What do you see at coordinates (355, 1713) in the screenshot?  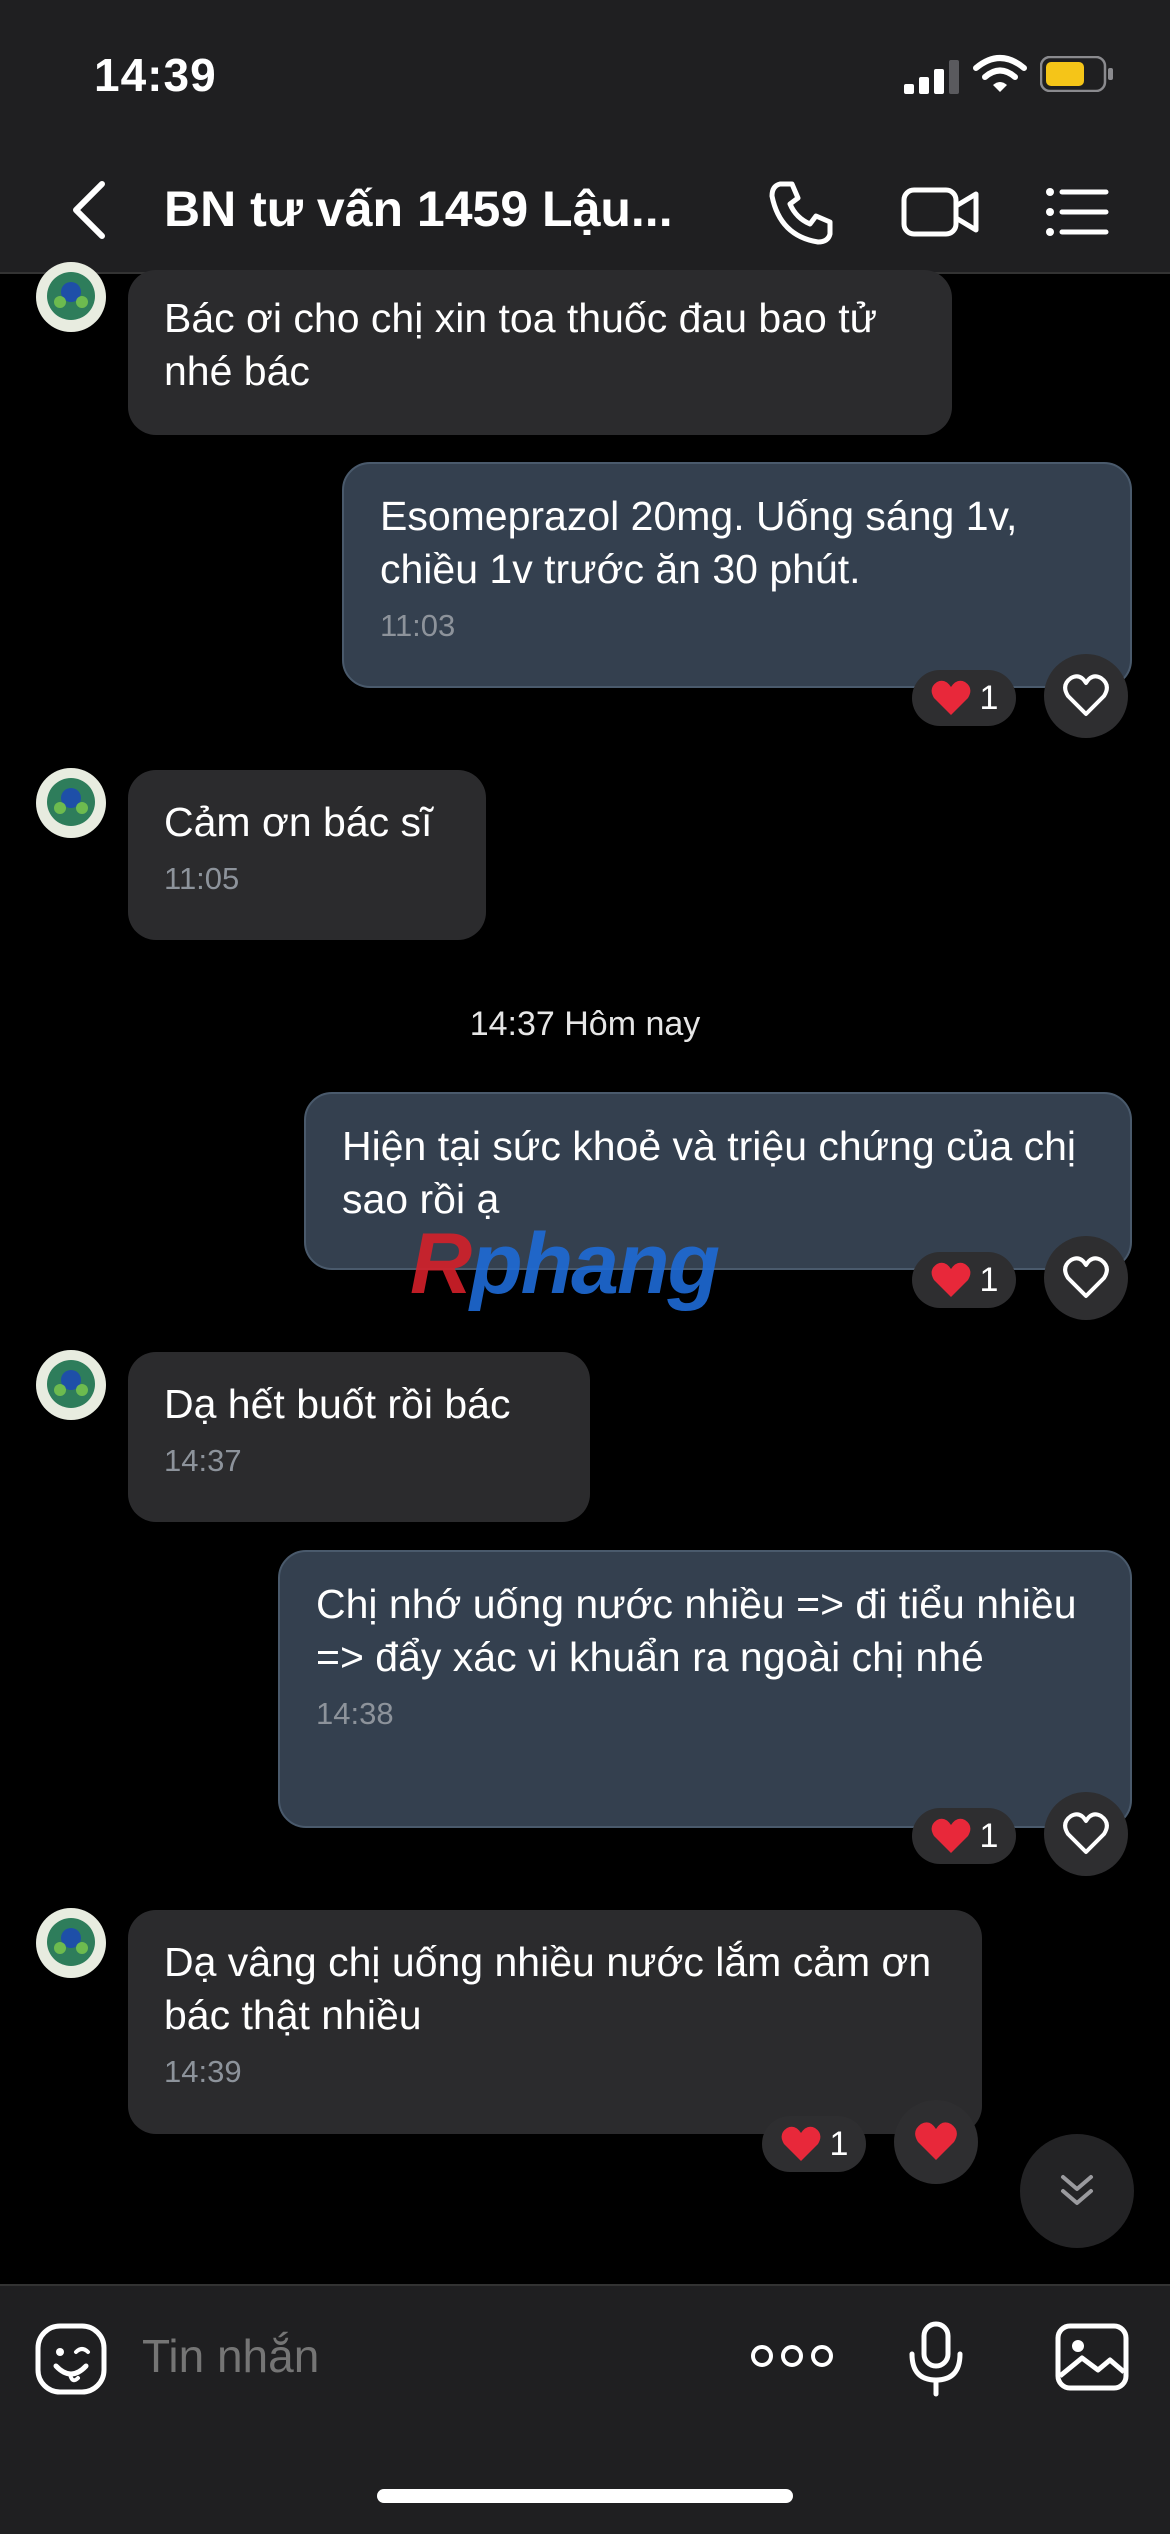 I see `message-time: 14:38` at bounding box center [355, 1713].